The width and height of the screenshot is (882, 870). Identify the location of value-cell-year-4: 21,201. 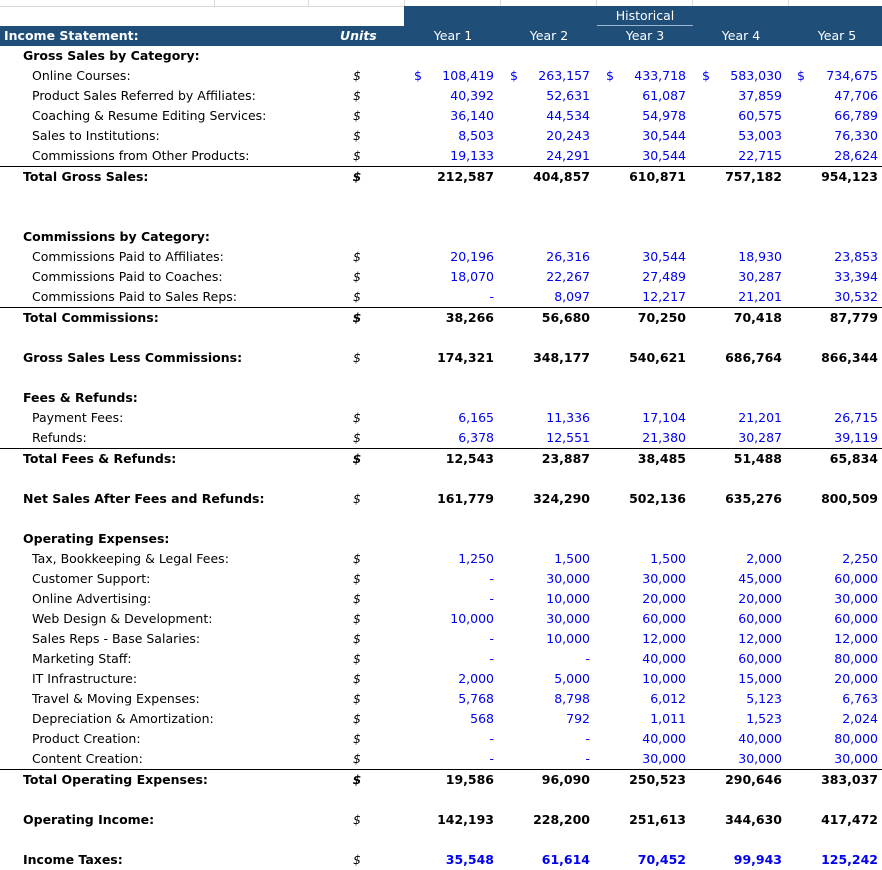
(737, 418).